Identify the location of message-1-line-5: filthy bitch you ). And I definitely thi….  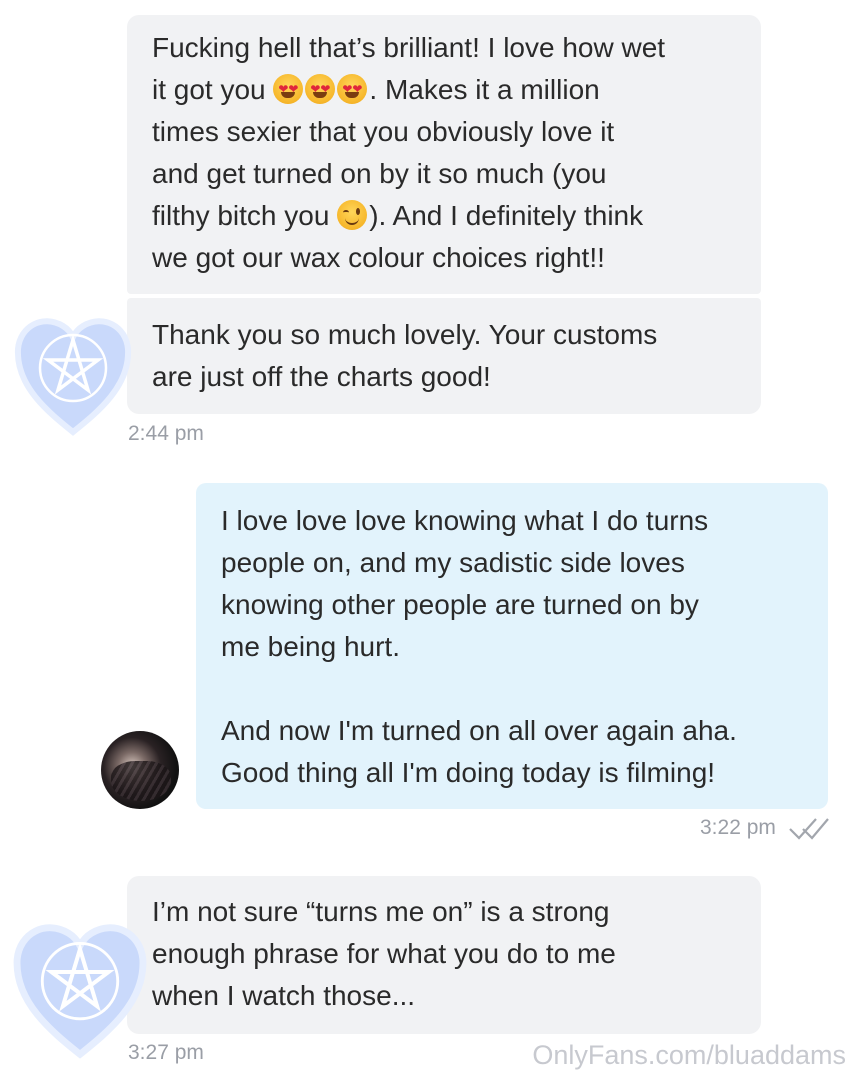
(398, 215).